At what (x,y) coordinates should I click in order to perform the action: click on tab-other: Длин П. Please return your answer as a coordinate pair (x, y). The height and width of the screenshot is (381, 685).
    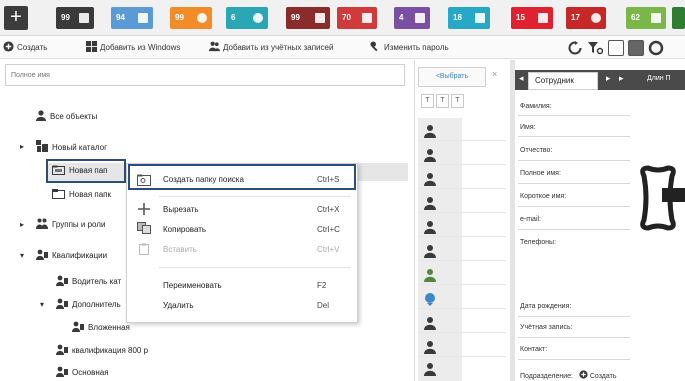
    Looking at the image, I should click on (659, 78).